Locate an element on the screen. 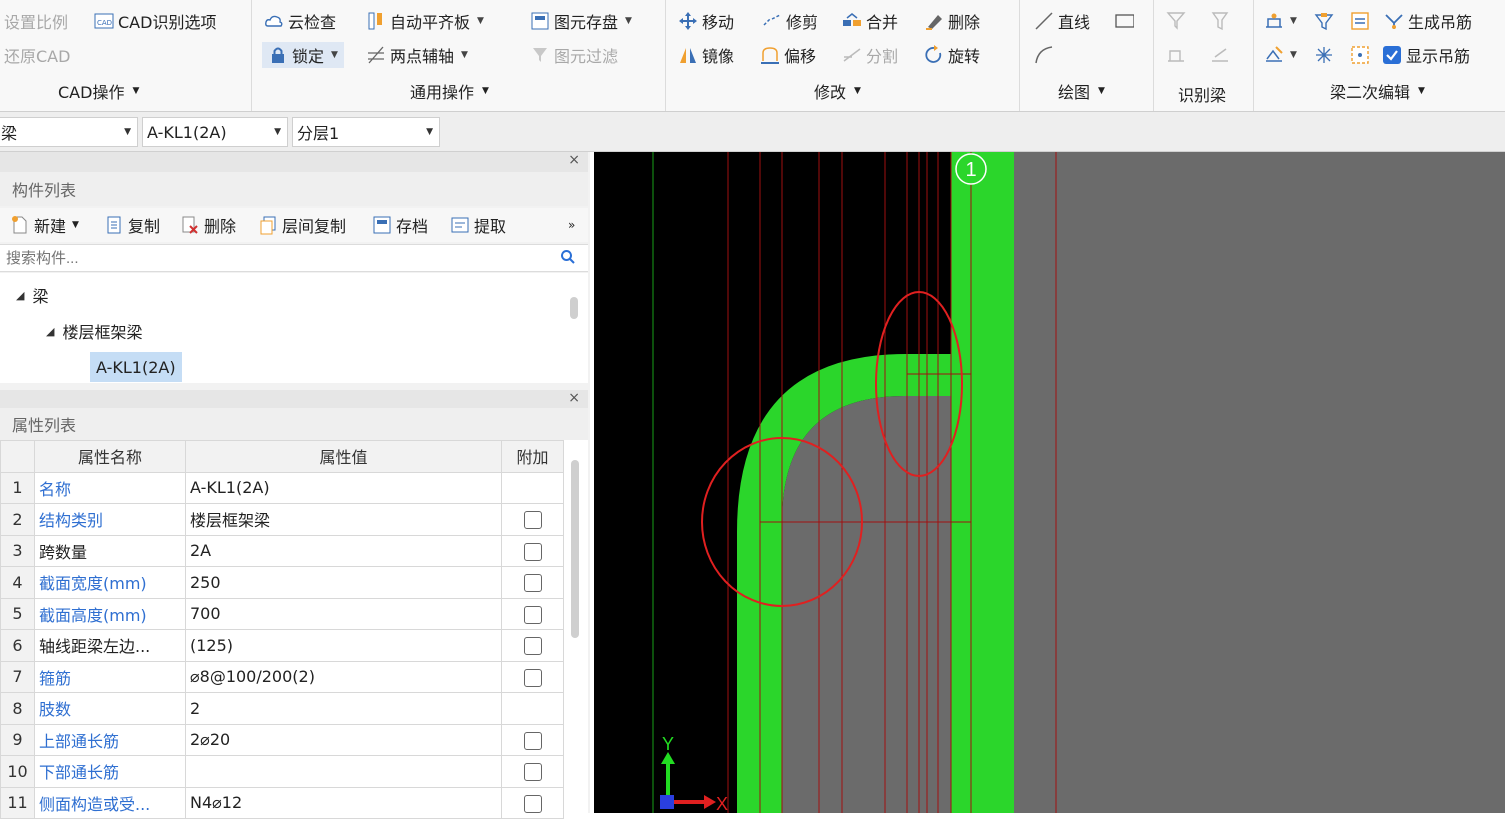  two-point-axis-button: 两点辅轴 ▼ is located at coordinates (417, 55).